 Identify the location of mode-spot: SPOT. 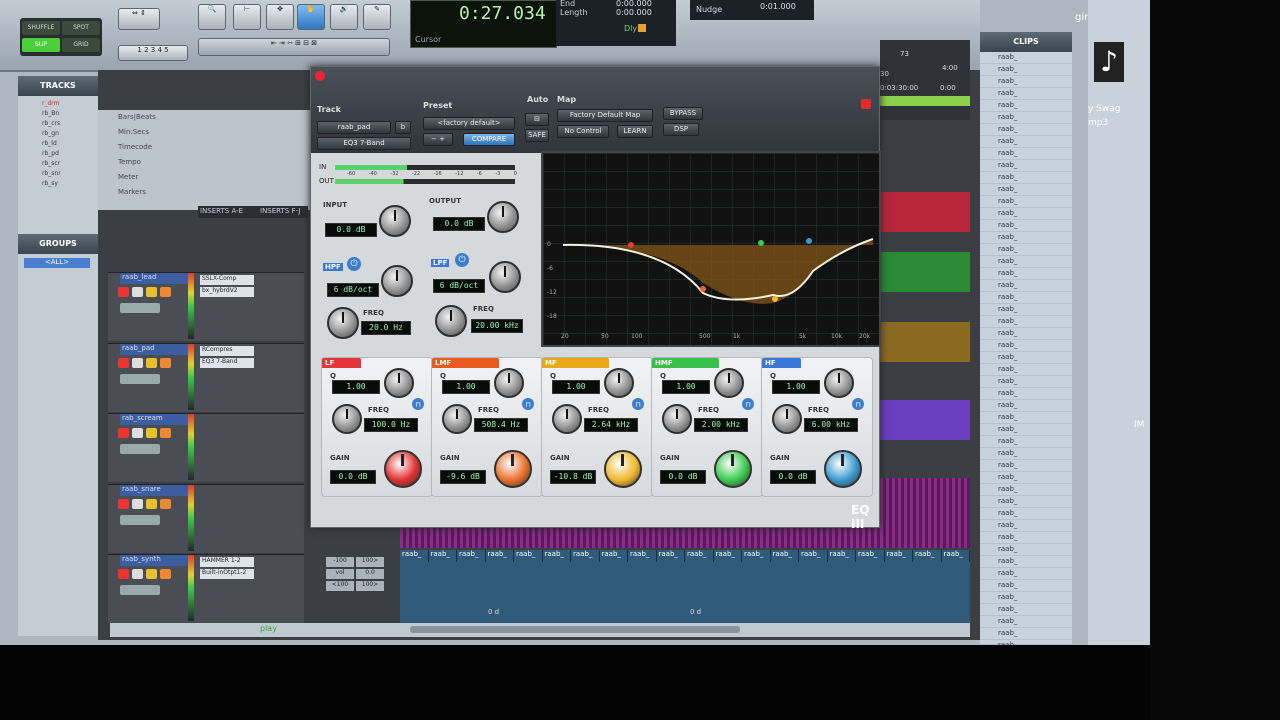
(81, 28).